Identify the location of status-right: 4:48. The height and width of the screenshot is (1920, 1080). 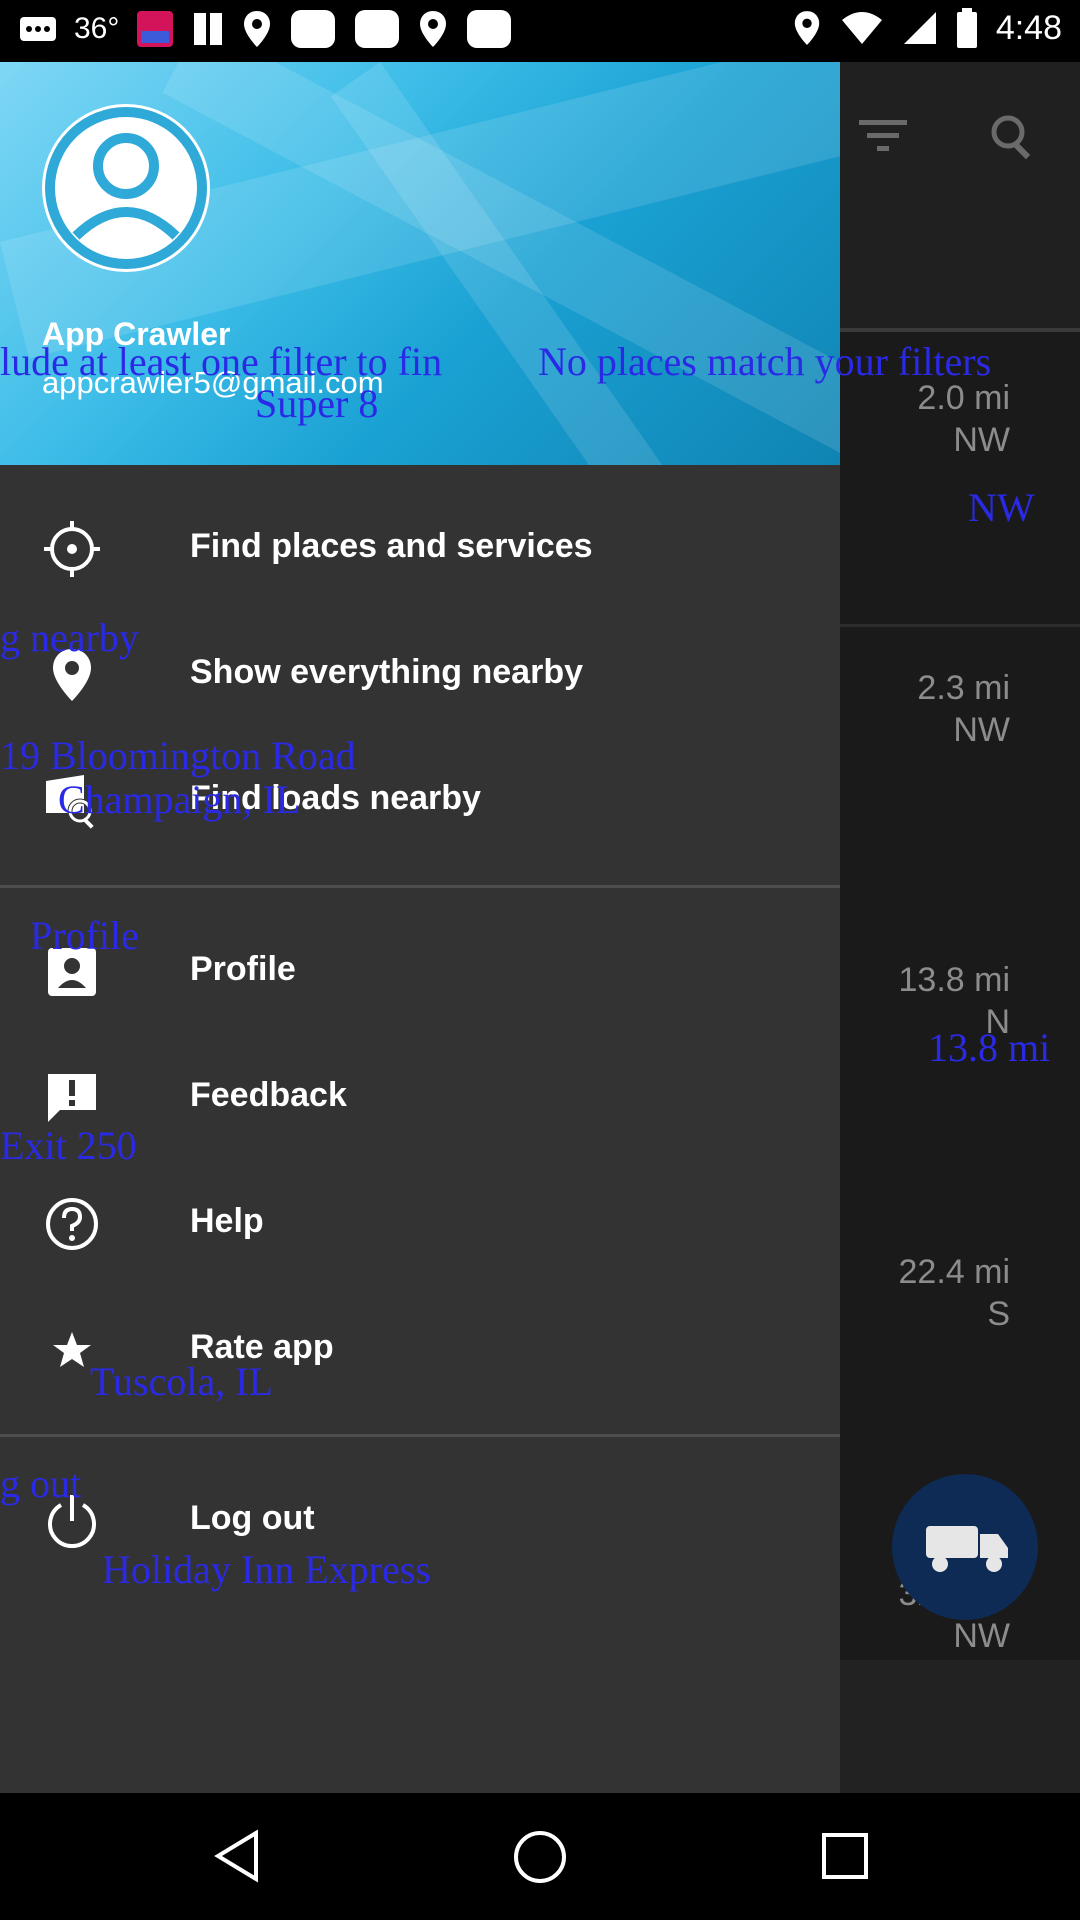
(927, 28).